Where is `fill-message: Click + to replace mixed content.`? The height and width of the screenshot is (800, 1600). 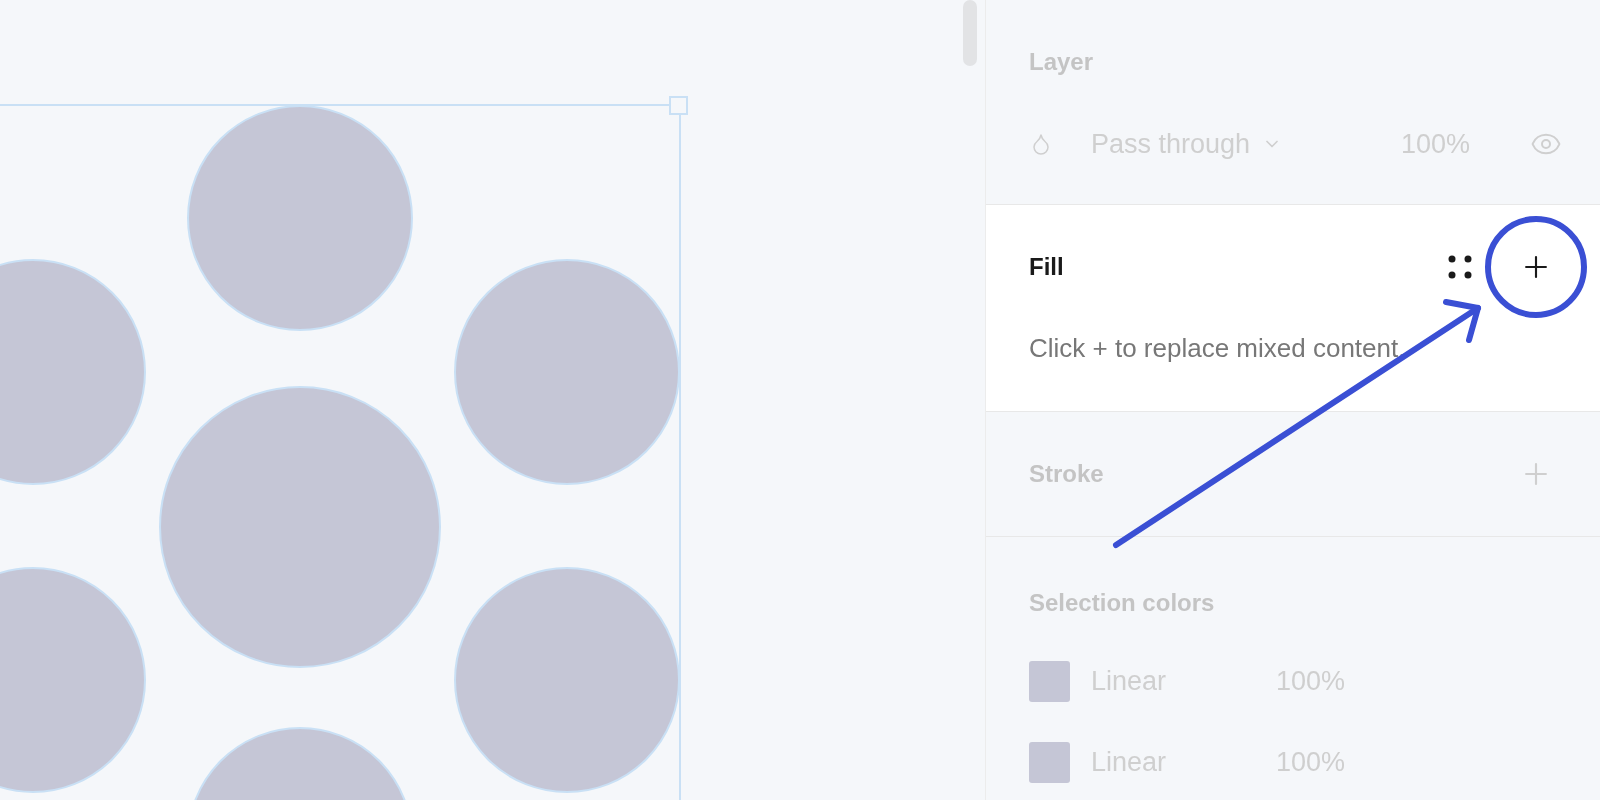 fill-message: Click + to replace mixed content. is located at coordinates (1218, 348).